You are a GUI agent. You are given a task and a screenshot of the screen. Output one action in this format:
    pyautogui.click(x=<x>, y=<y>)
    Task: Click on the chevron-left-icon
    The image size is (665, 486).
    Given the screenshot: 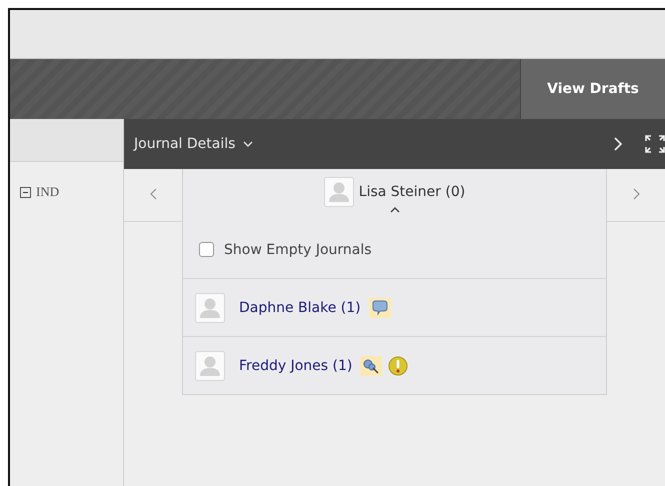 What is the action you would take?
    pyautogui.click(x=153, y=194)
    